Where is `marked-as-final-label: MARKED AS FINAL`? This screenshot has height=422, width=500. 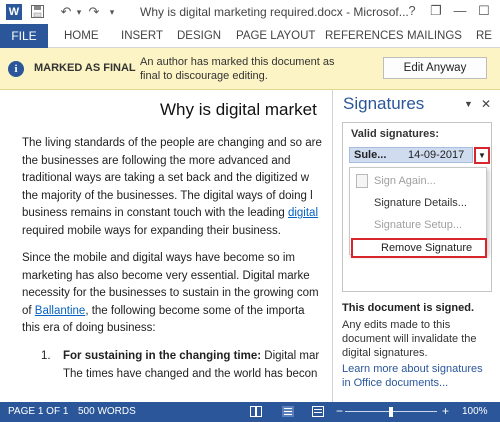
marked-as-final-label: MARKED AS FINAL is located at coordinates (85, 68).